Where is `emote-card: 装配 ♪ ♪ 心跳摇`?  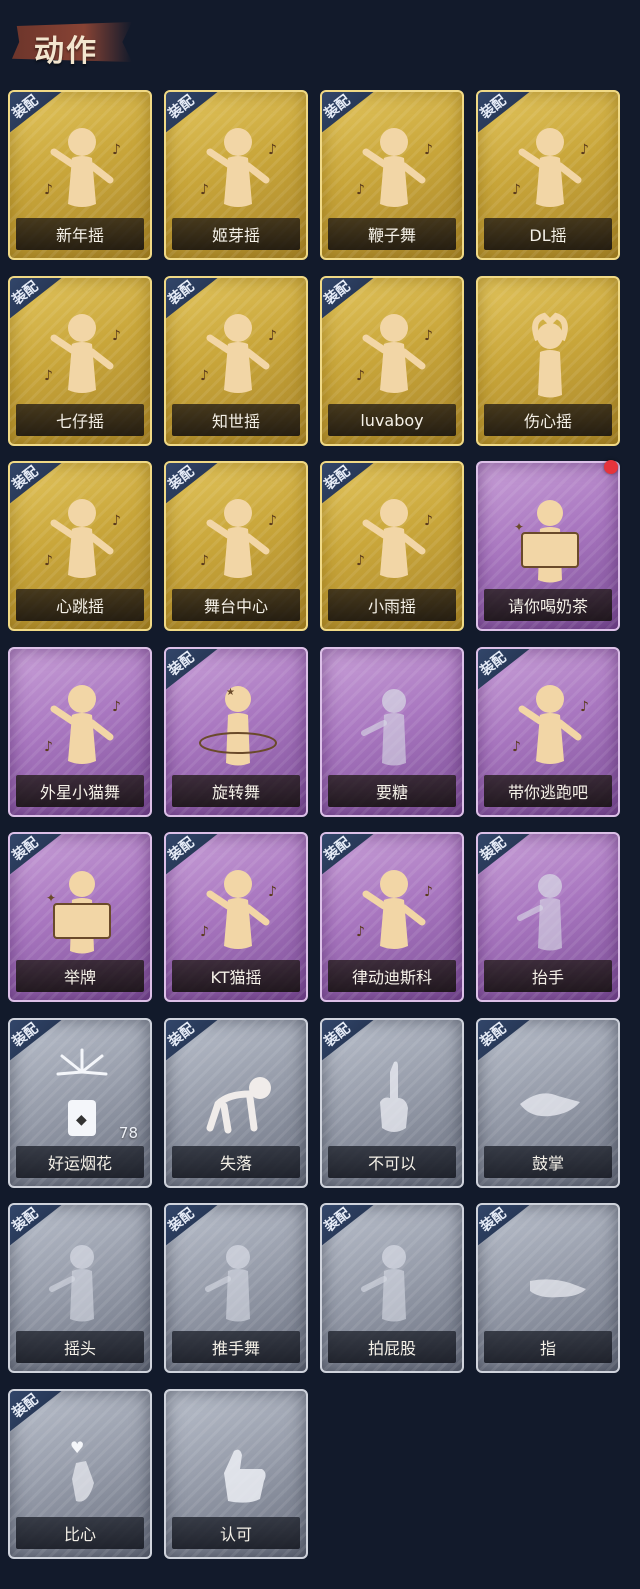
emote-card: 装配 ♪ ♪ 心跳摇 is located at coordinates (80, 546).